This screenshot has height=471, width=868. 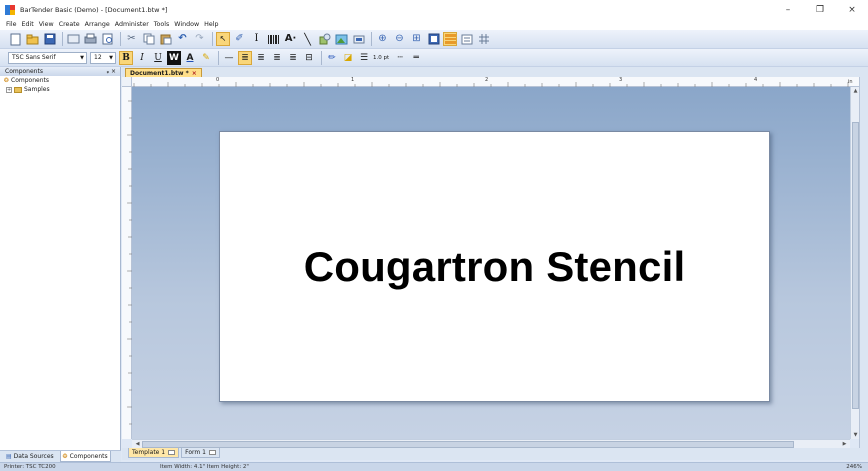 What do you see at coordinates (400, 58) in the screenshot?
I see `dash-style-icon: ┄` at bounding box center [400, 58].